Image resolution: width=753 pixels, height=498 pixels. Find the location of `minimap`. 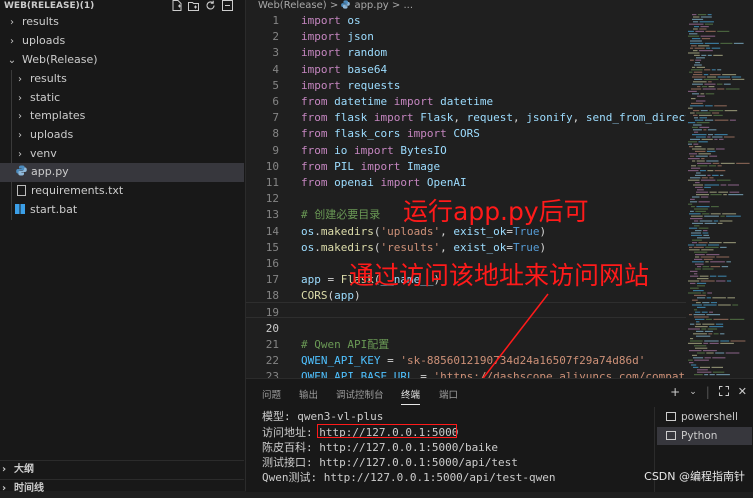

minimap is located at coordinates (719, 195).